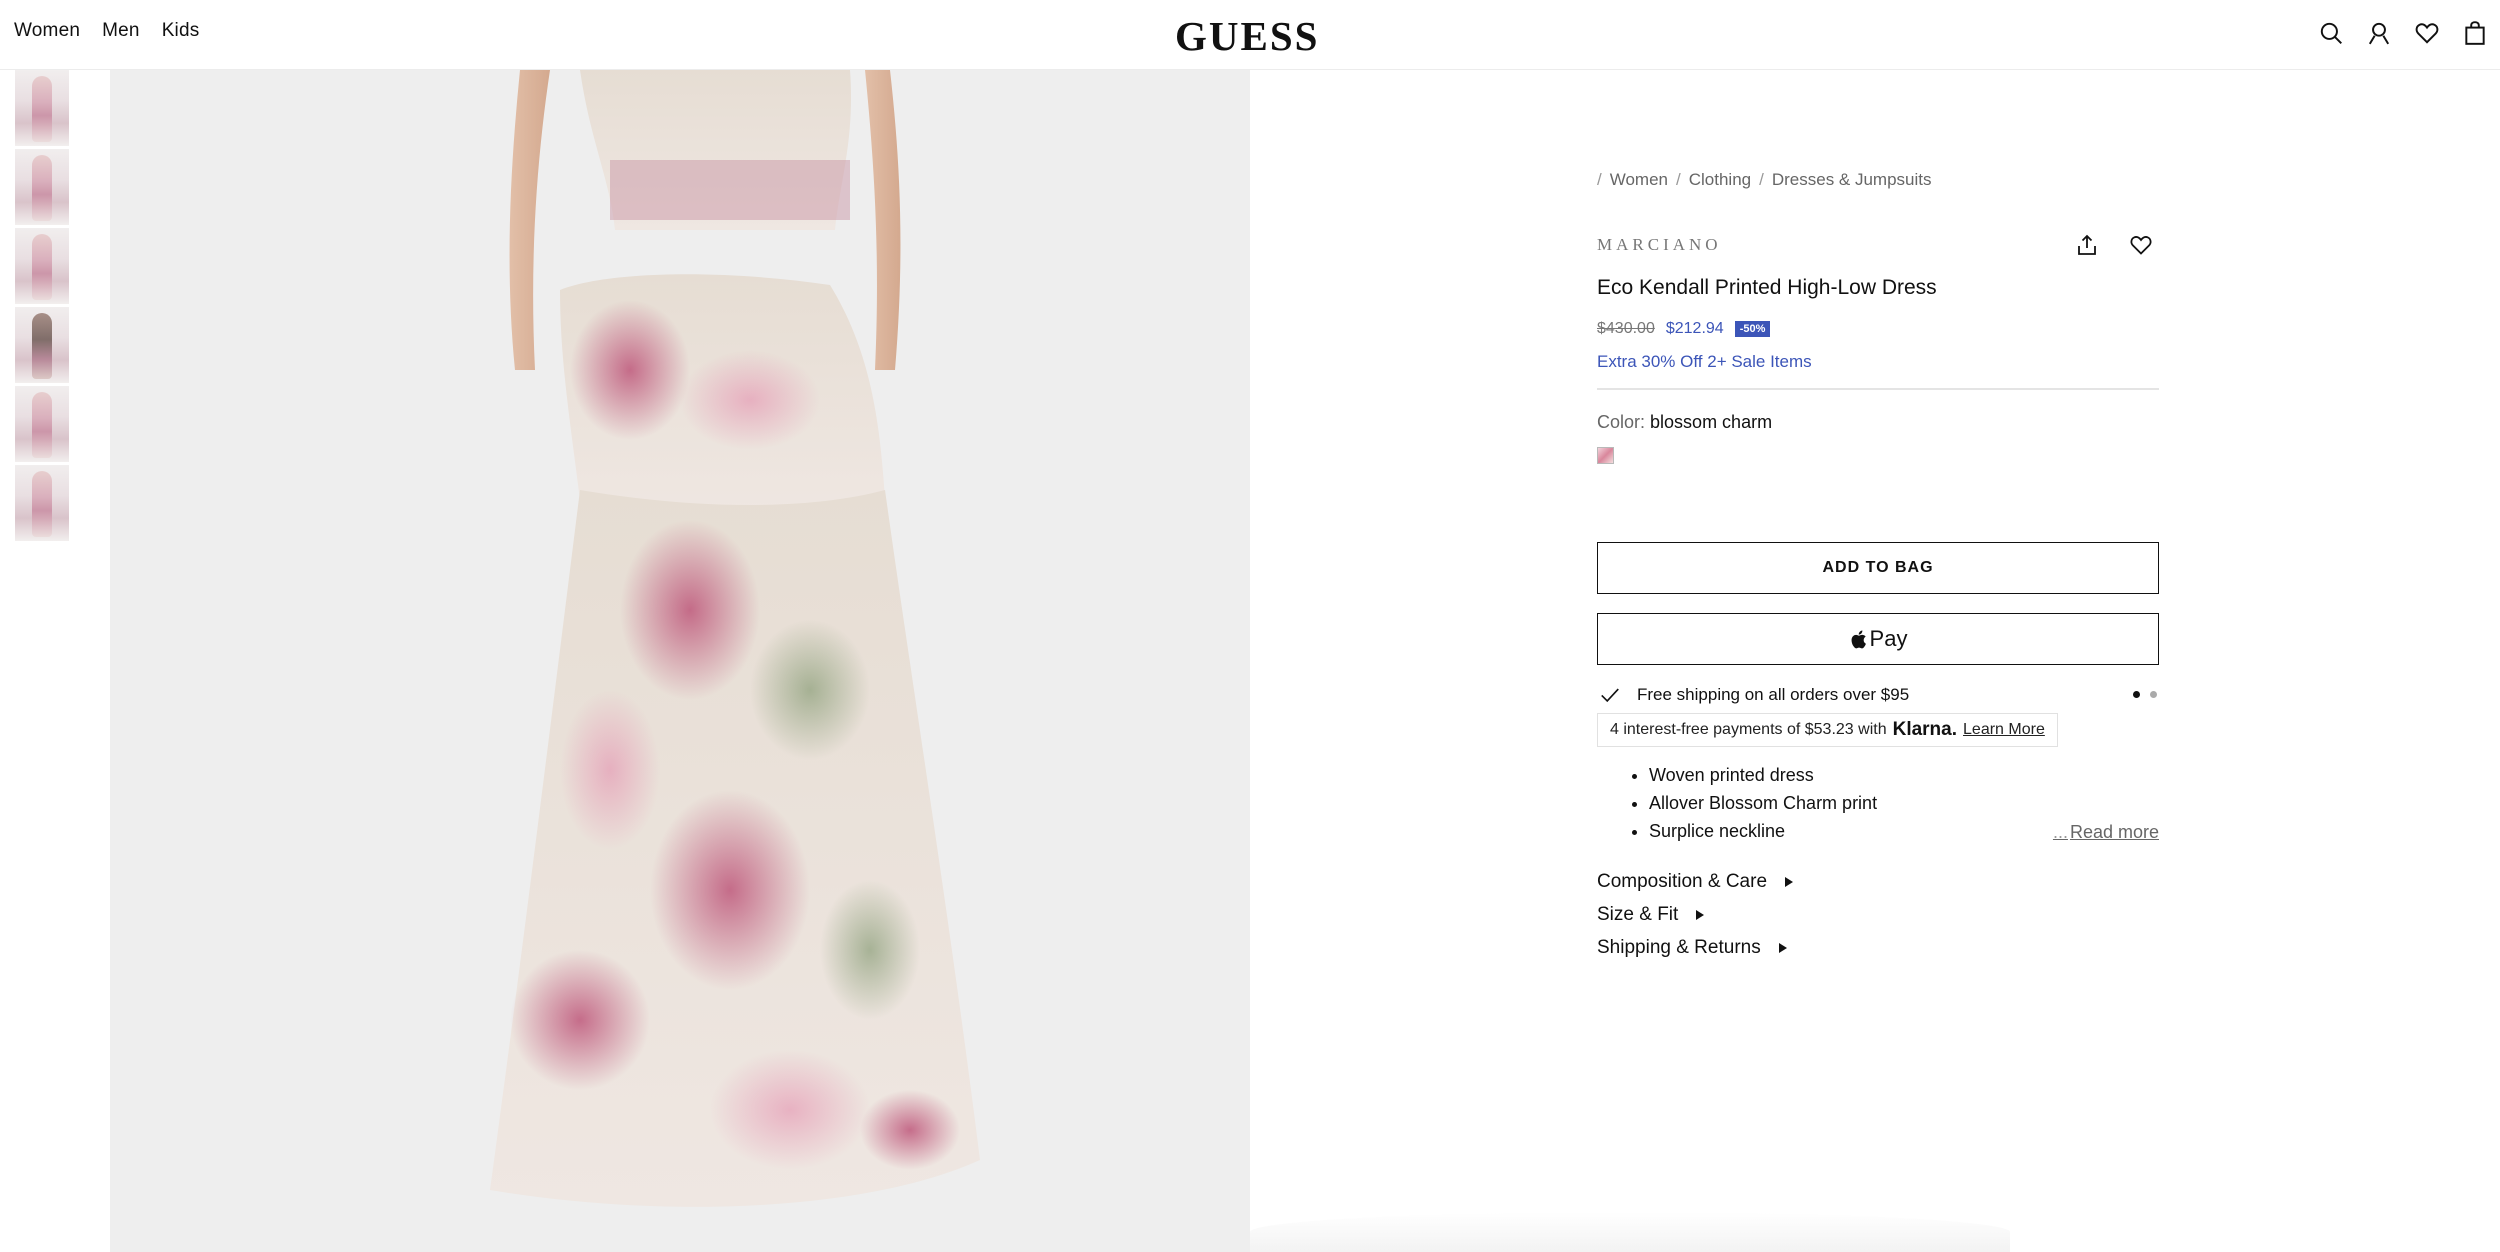  Describe the element at coordinates (1638, 914) in the screenshot. I see `accordion-label: Size & Fit` at that location.